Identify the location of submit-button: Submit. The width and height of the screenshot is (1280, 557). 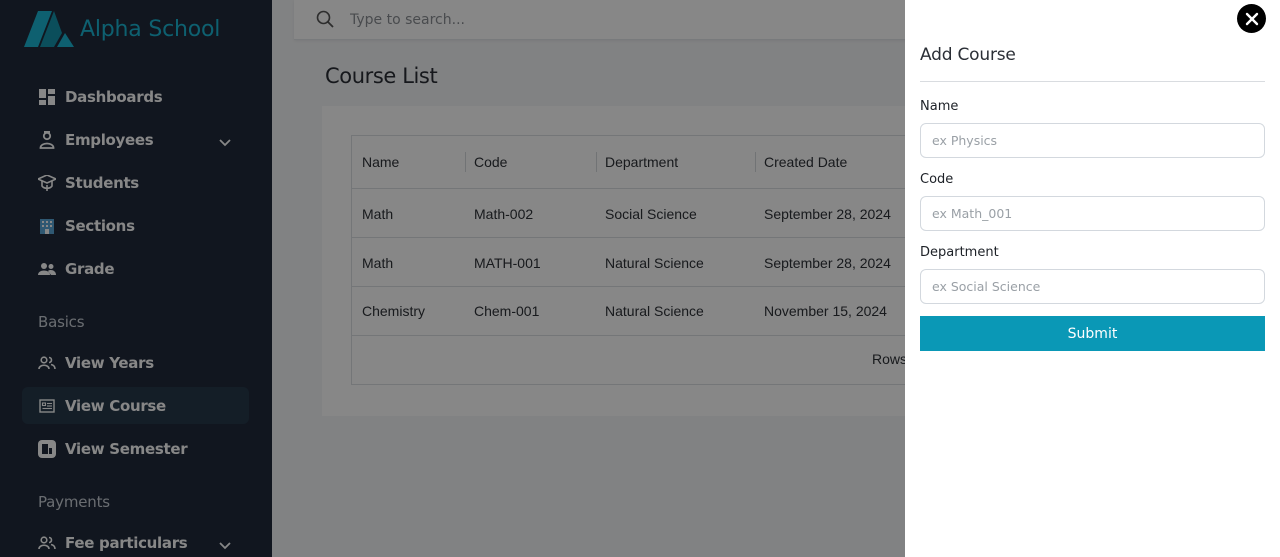
(1092, 333).